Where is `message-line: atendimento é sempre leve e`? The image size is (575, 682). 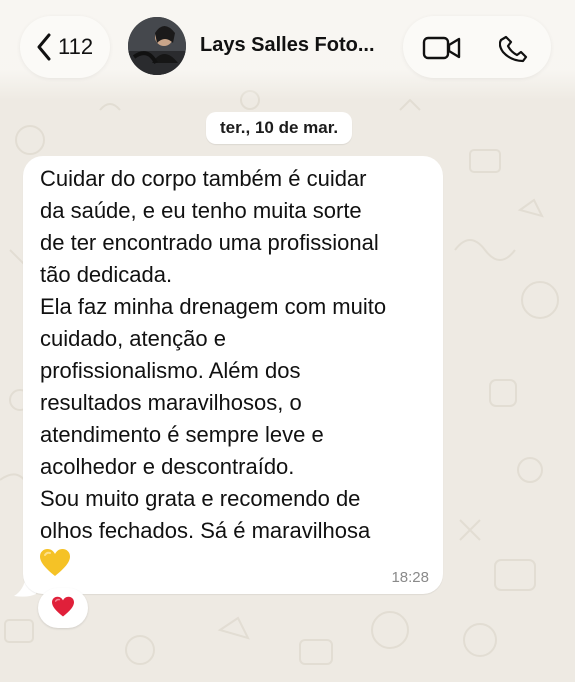 message-line: atendimento é sempre leve e is located at coordinates (182, 434).